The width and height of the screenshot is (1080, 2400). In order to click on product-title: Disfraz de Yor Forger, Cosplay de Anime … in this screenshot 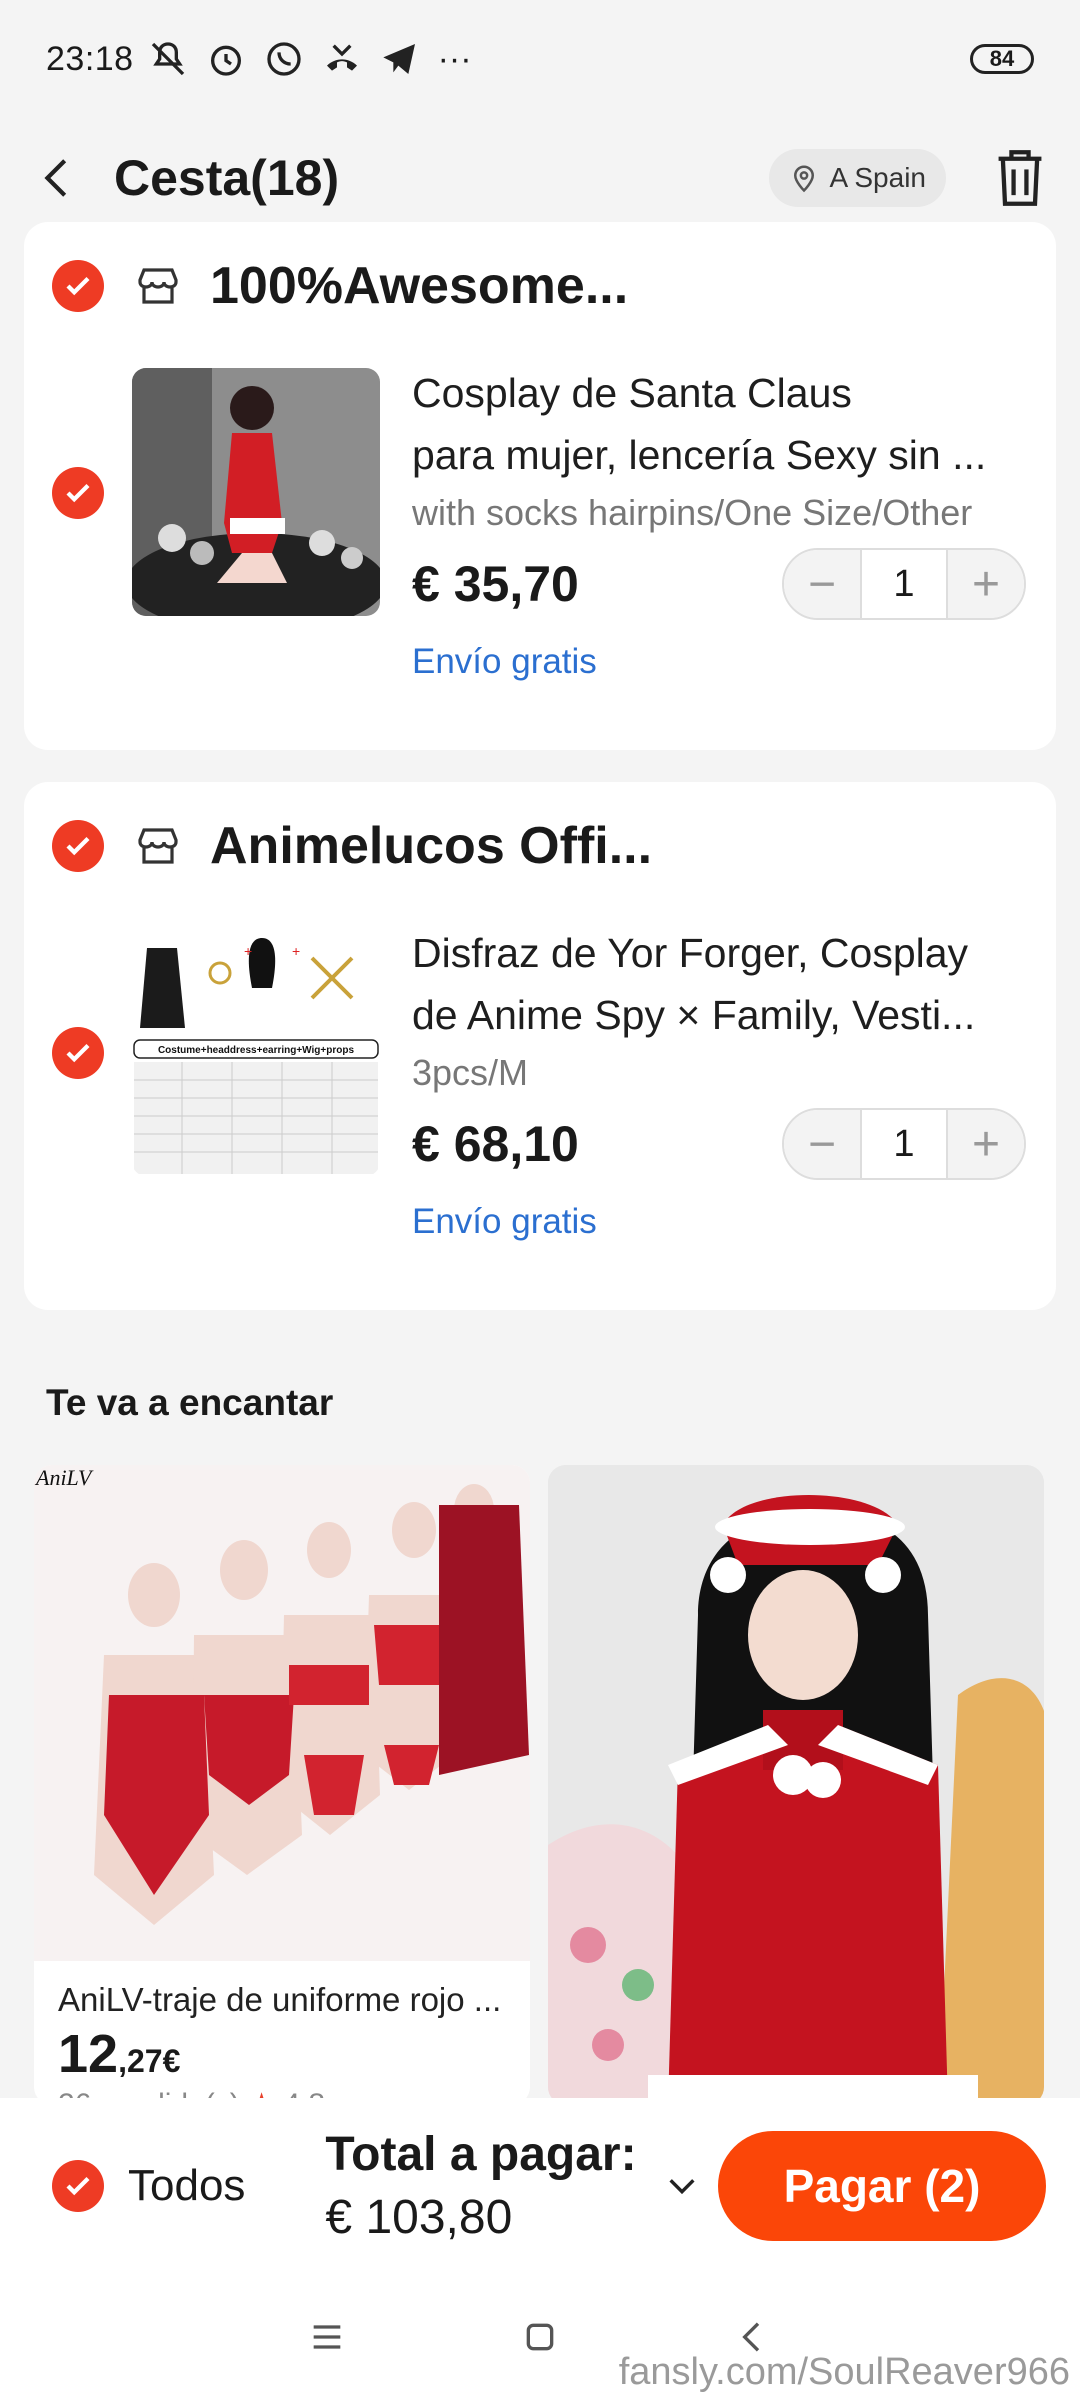, I will do `click(722, 984)`.